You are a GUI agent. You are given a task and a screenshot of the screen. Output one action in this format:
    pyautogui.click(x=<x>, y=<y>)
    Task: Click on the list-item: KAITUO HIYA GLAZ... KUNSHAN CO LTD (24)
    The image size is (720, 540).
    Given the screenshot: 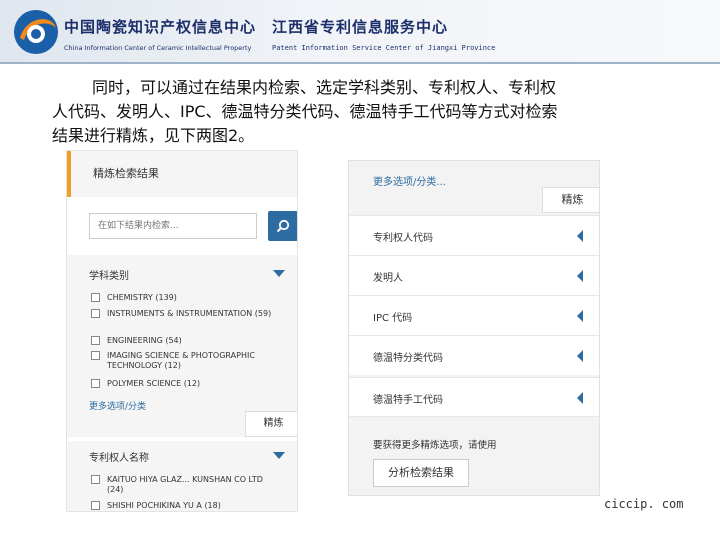 What is the action you would take?
    pyautogui.click(x=191, y=485)
    